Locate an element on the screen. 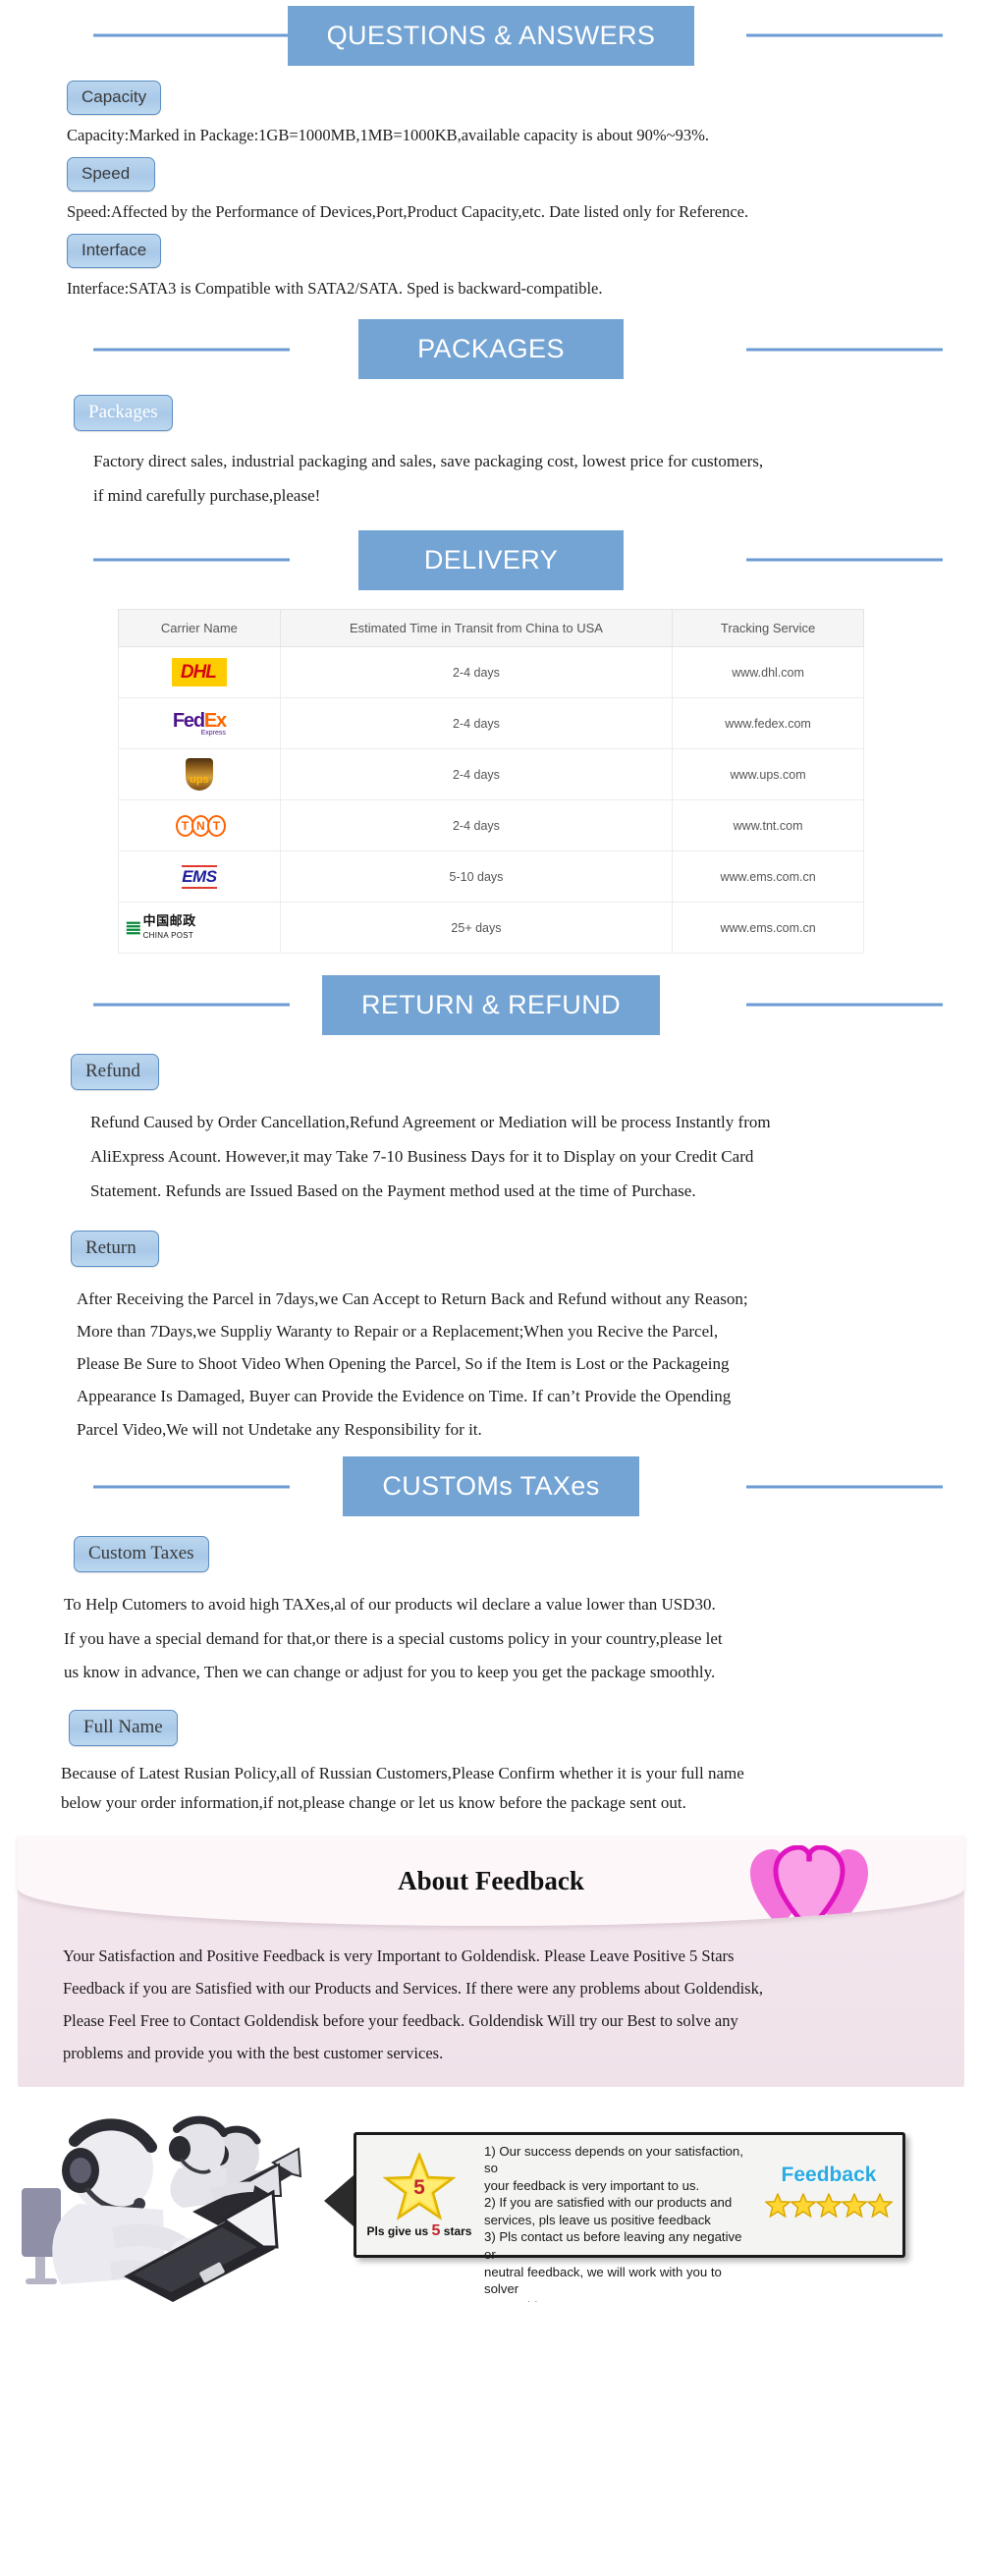 This screenshot has width=982, height=2576. call-center-agents-illustration is located at coordinates (194, 2197).